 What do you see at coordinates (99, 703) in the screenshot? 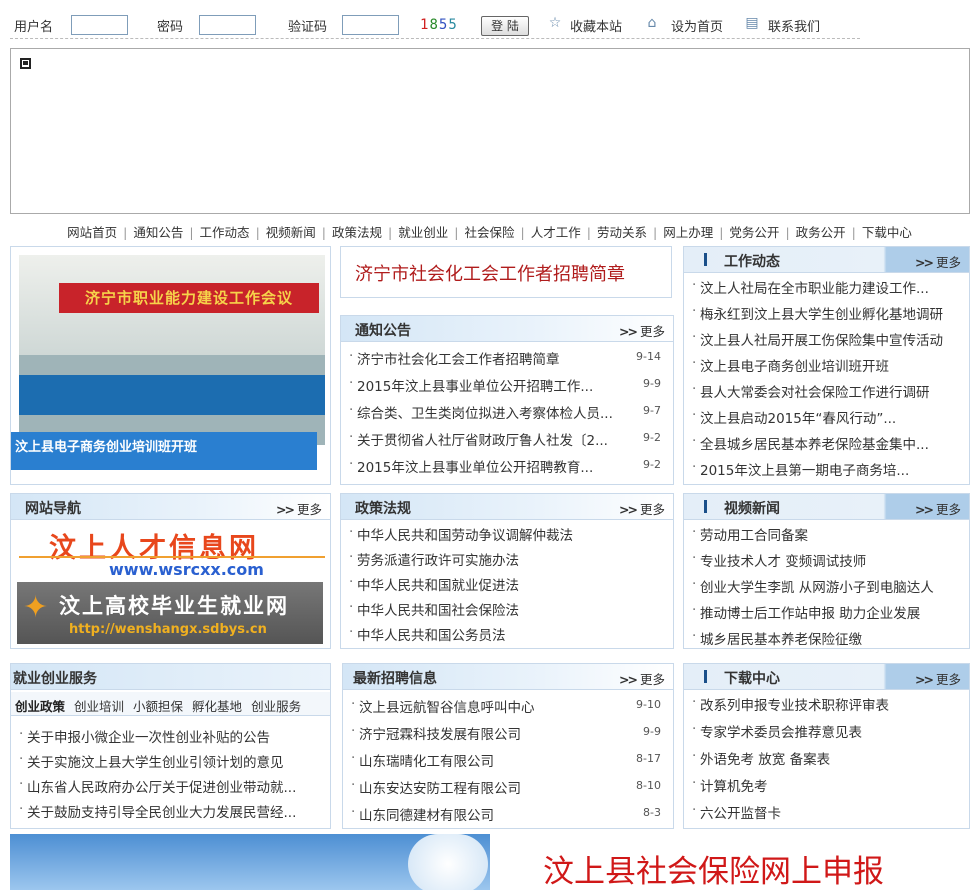
I see `tab-item: 创业培训` at bounding box center [99, 703].